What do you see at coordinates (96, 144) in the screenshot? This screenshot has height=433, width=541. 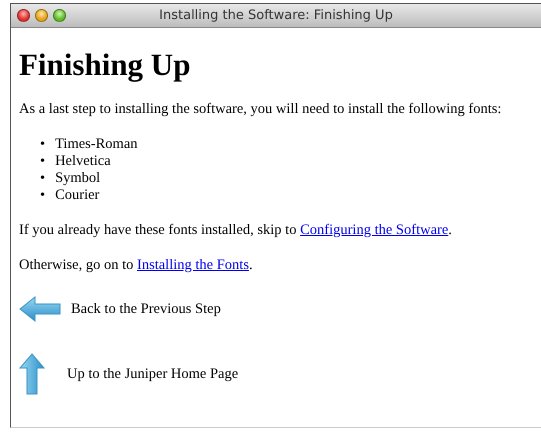 I see `font-list-item: Times-Roman` at bounding box center [96, 144].